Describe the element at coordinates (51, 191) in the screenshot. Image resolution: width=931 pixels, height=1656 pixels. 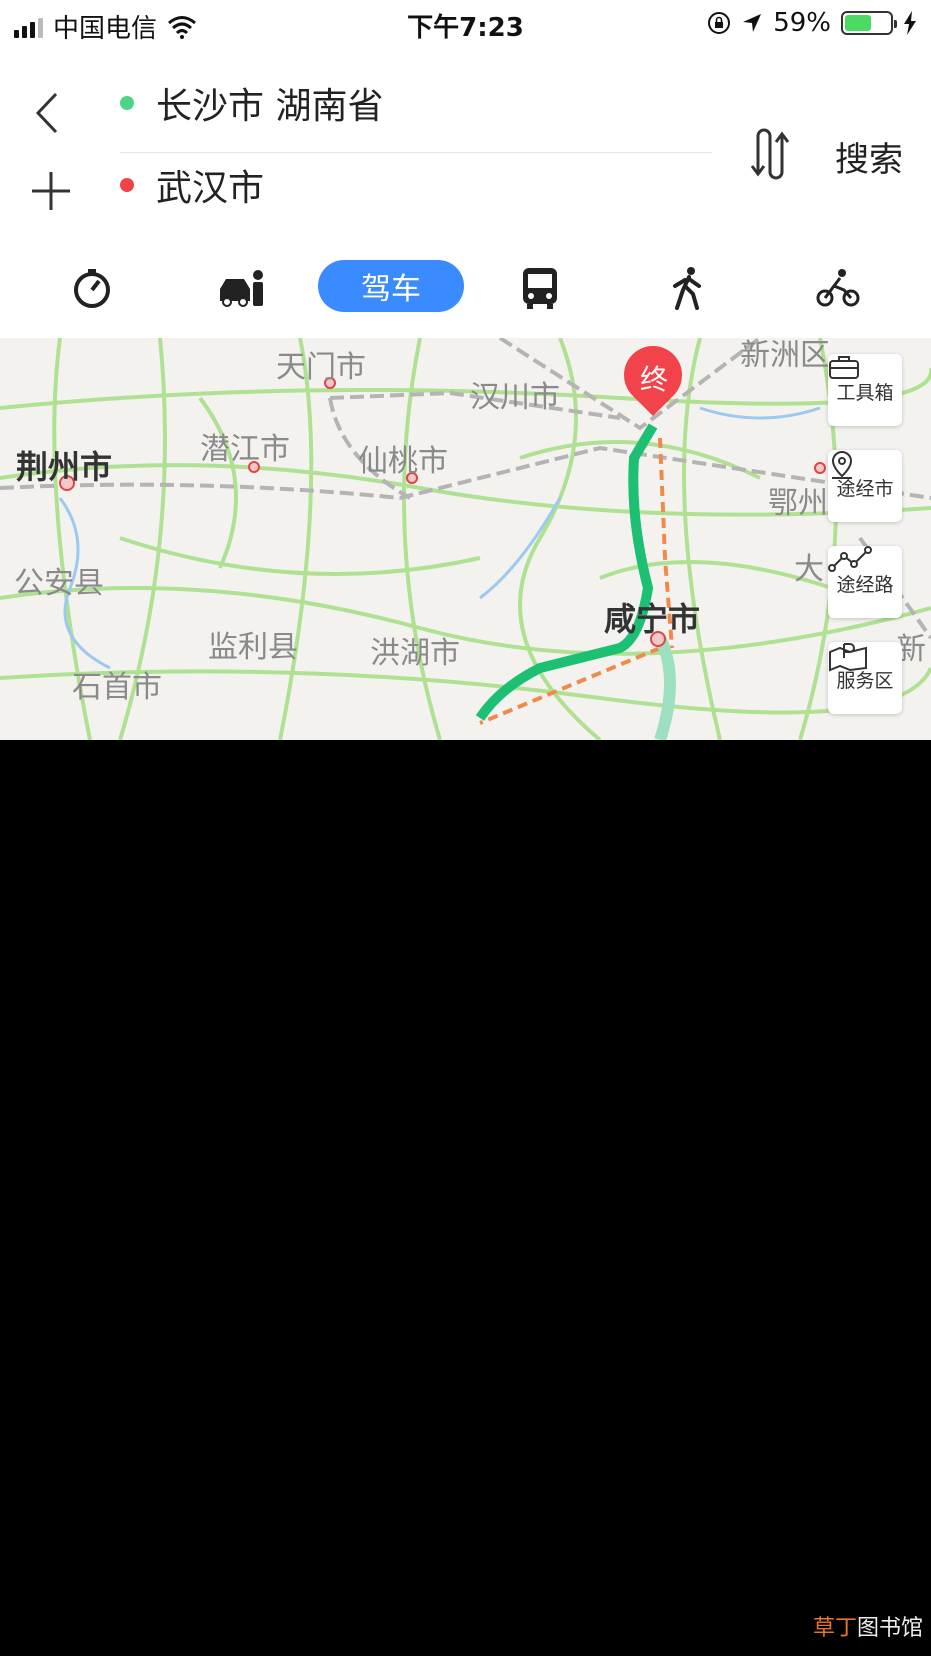
I see `add-waypoint-icon` at that location.